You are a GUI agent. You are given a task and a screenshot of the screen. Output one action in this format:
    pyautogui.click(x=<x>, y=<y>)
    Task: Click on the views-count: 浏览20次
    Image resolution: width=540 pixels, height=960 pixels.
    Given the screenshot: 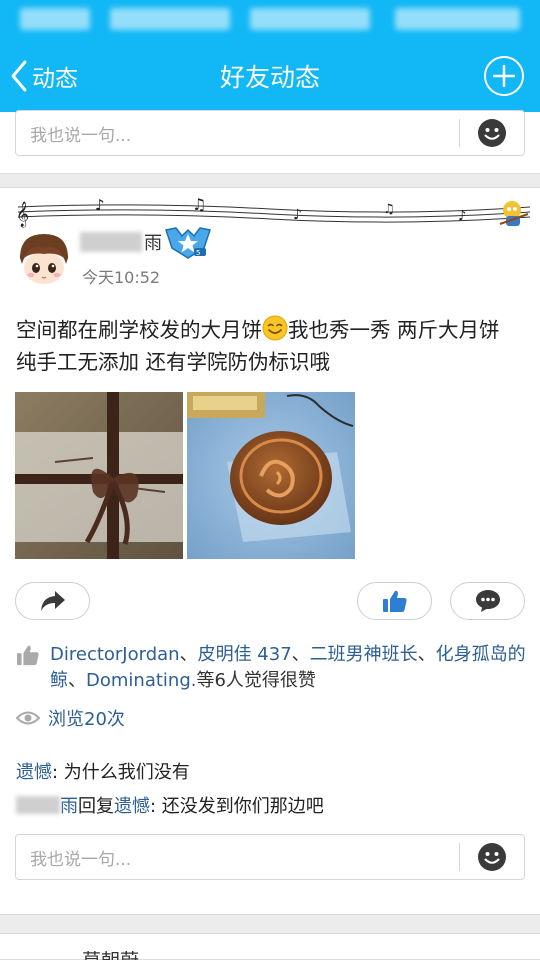 What is the action you would take?
    pyautogui.click(x=70, y=718)
    